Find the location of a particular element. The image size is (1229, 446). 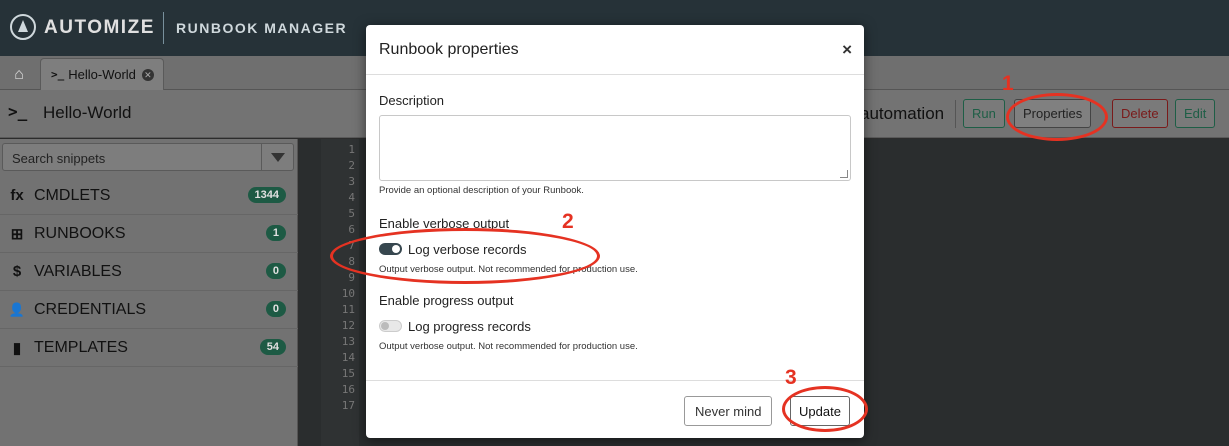

edit-button: Edit is located at coordinates (1195, 113).